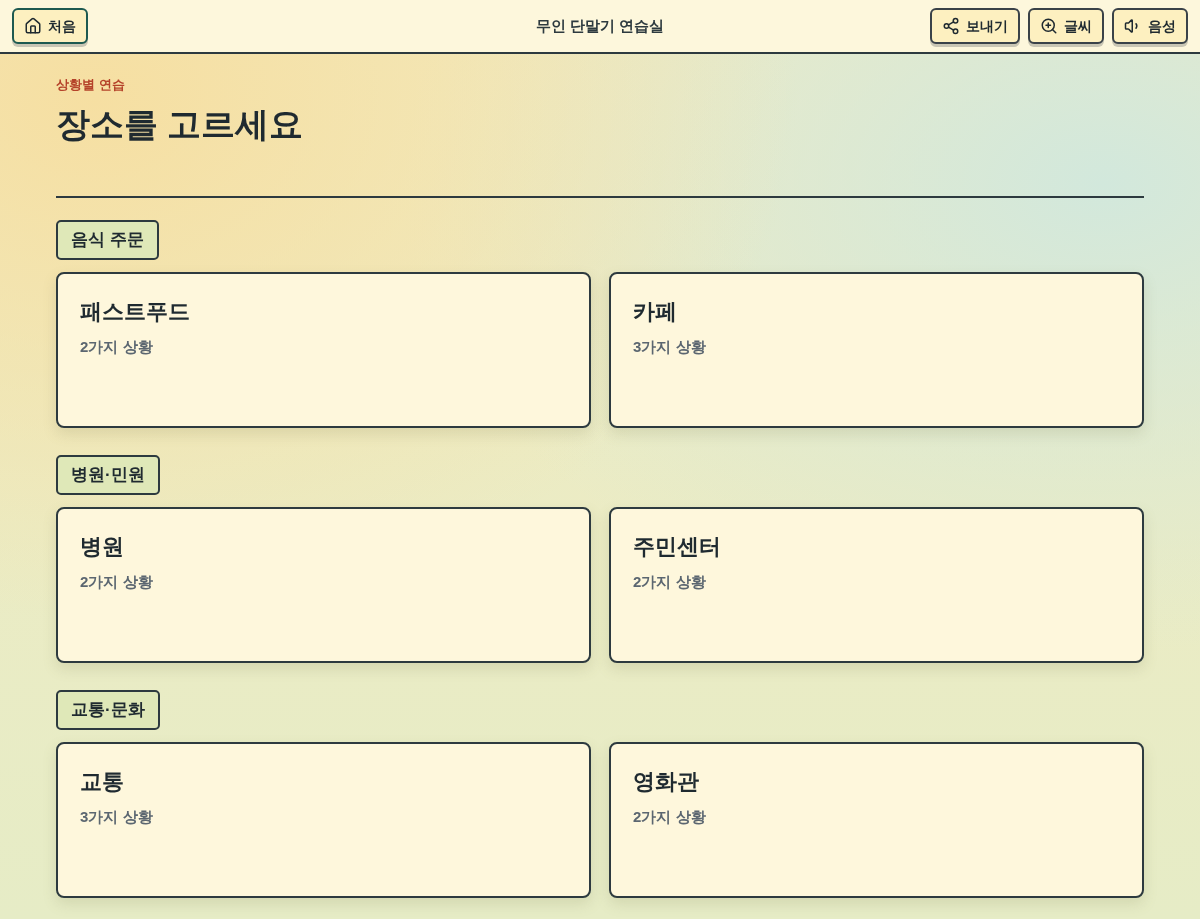 The height and width of the screenshot is (919, 1200). What do you see at coordinates (600, 25) in the screenshot?
I see `app-title: 무인 단말기 연습실` at bounding box center [600, 25].